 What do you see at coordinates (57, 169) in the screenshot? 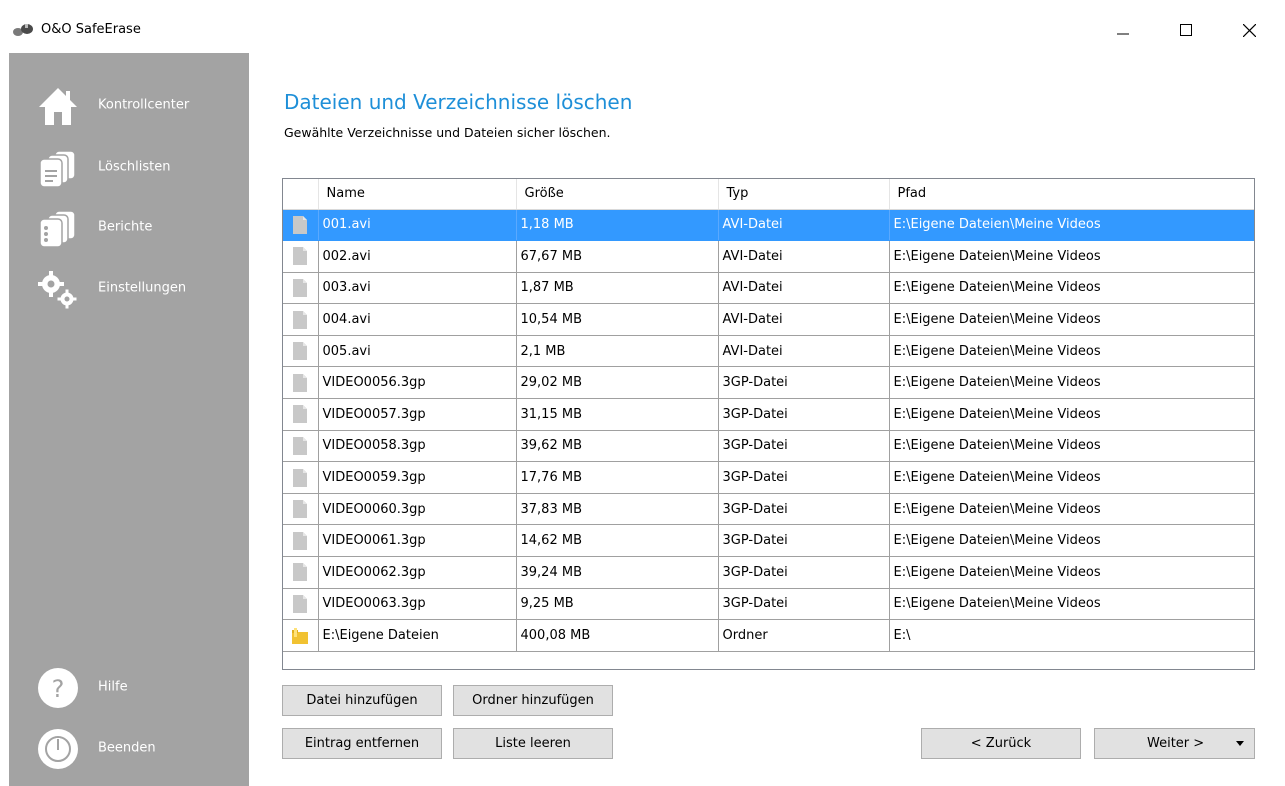
I see `lists-icon` at bounding box center [57, 169].